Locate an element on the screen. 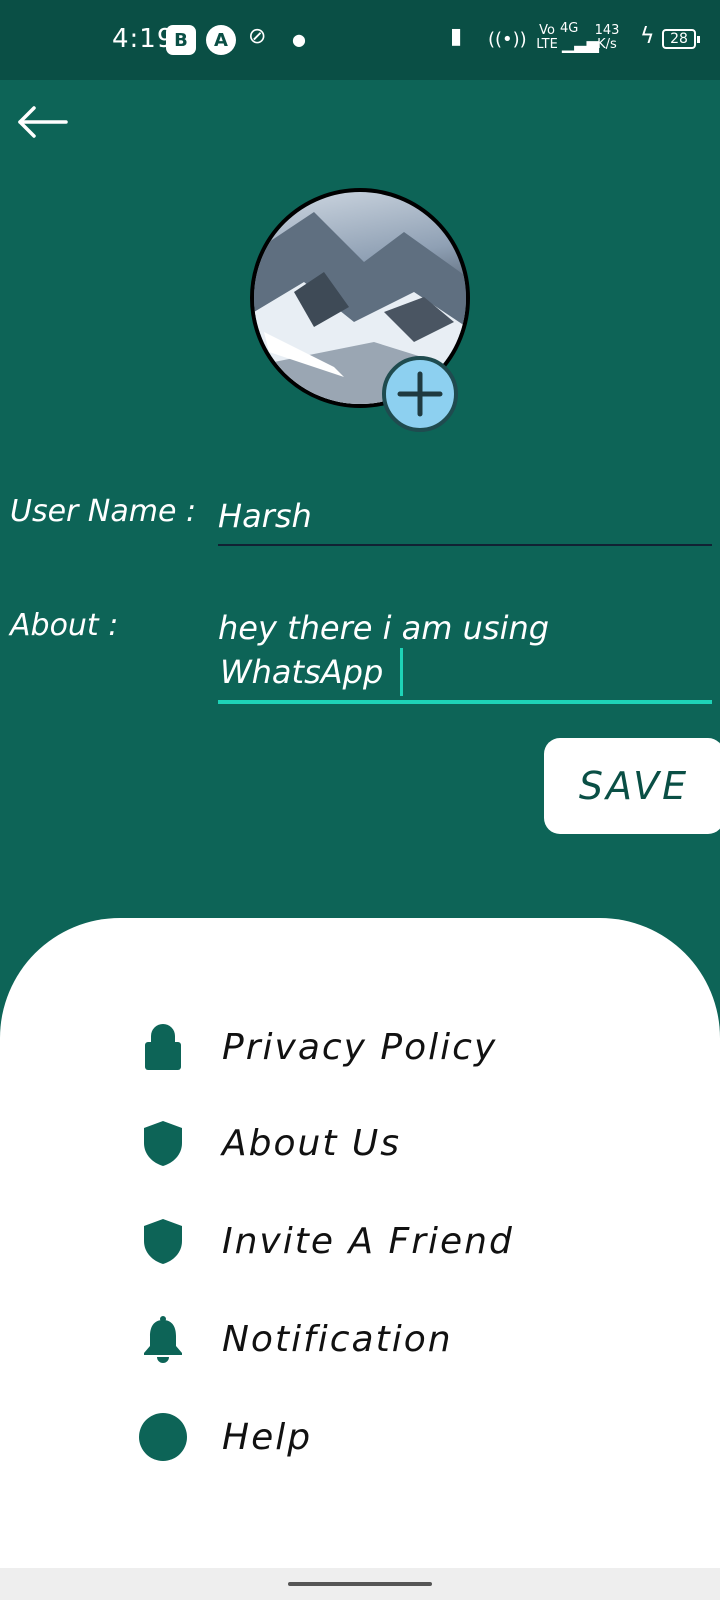 Image resolution: width=720 pixels, height=1600 pixels. charging-icon: ϟ is located at coordinates (647, 36).